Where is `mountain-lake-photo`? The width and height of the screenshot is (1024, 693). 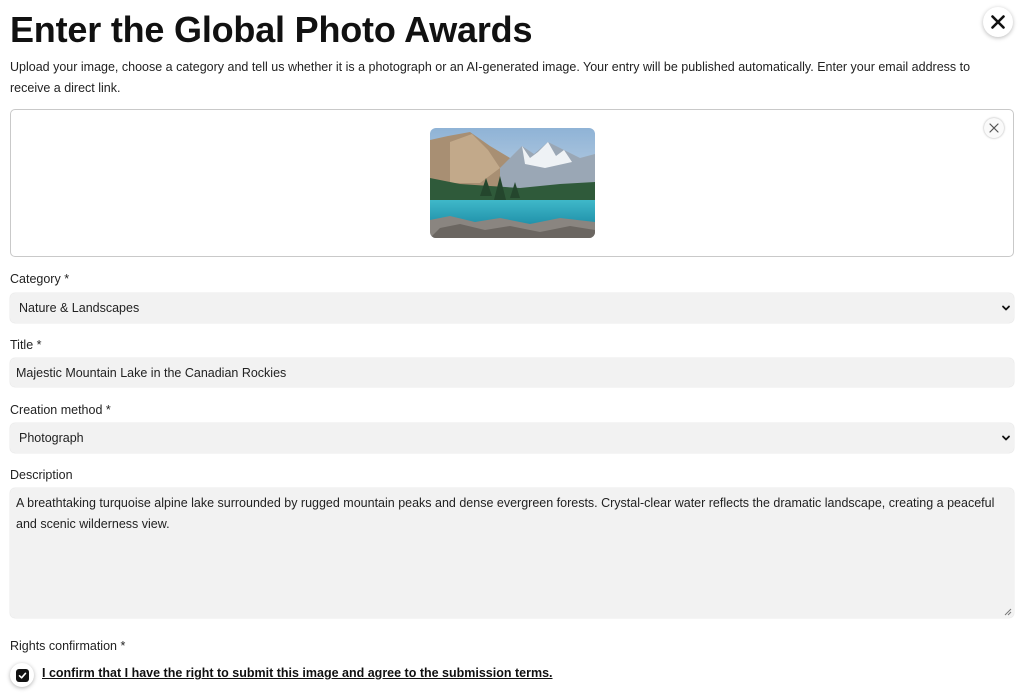 mountain-lake-photo is located at coordinates (512, 183).